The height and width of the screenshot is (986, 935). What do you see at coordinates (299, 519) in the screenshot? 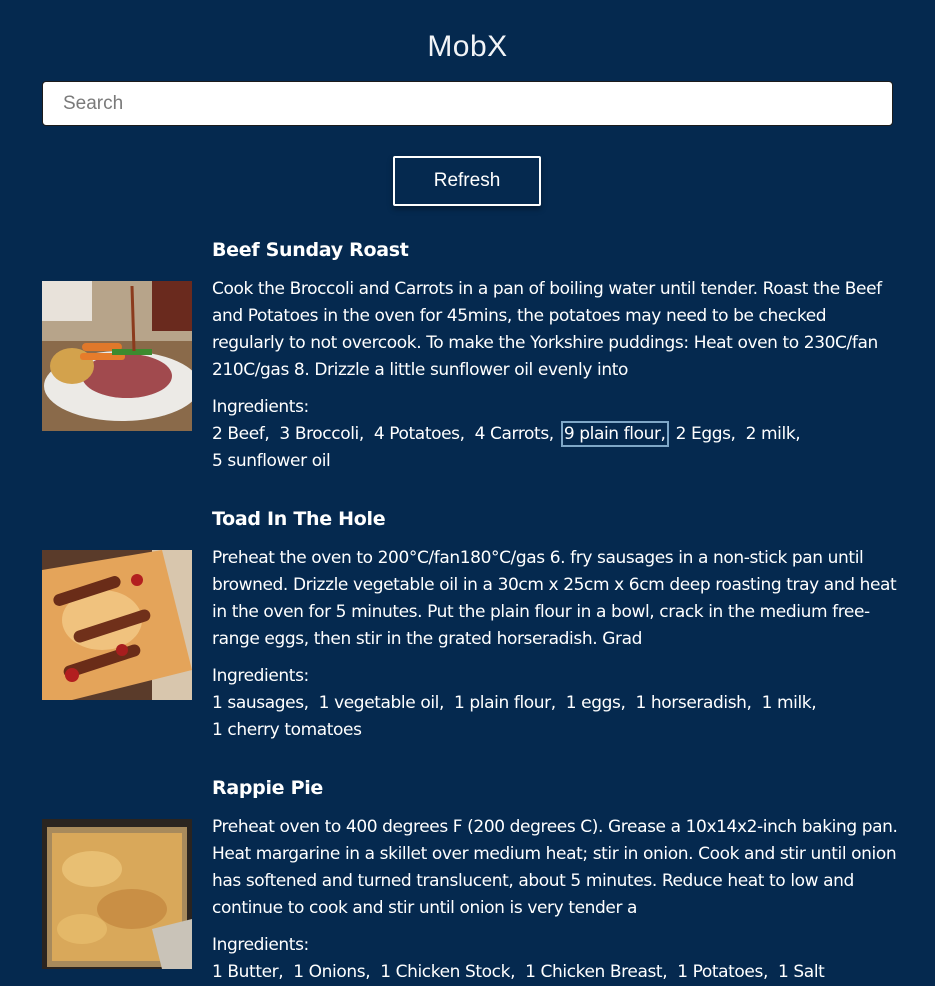
I see `recipe-title: Toad In The Hole` at bounding box center [299, 519].